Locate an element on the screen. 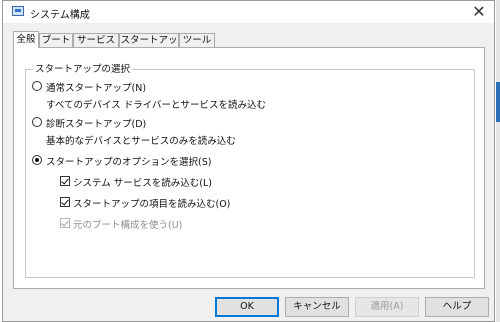 This screenshot has width=500, height=322. system-configuration-icon is located at coordinates (18, 11).